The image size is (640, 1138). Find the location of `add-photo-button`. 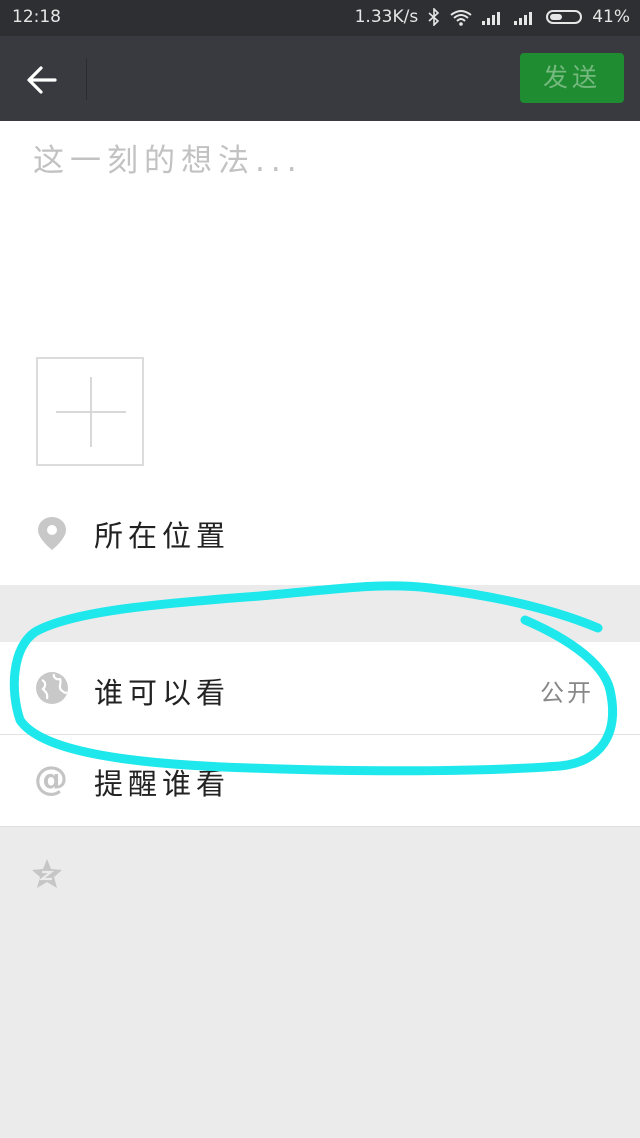

add-photo-button is located at coordinates (90, 411).